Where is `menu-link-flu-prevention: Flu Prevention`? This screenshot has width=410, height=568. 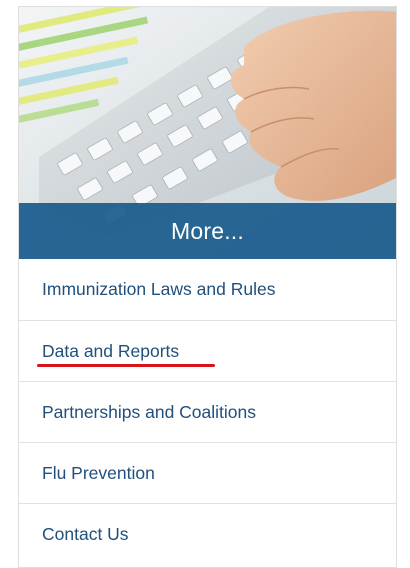
menu-link-flu-prevention: Flu Prevention is located at coordinates (98, 473).